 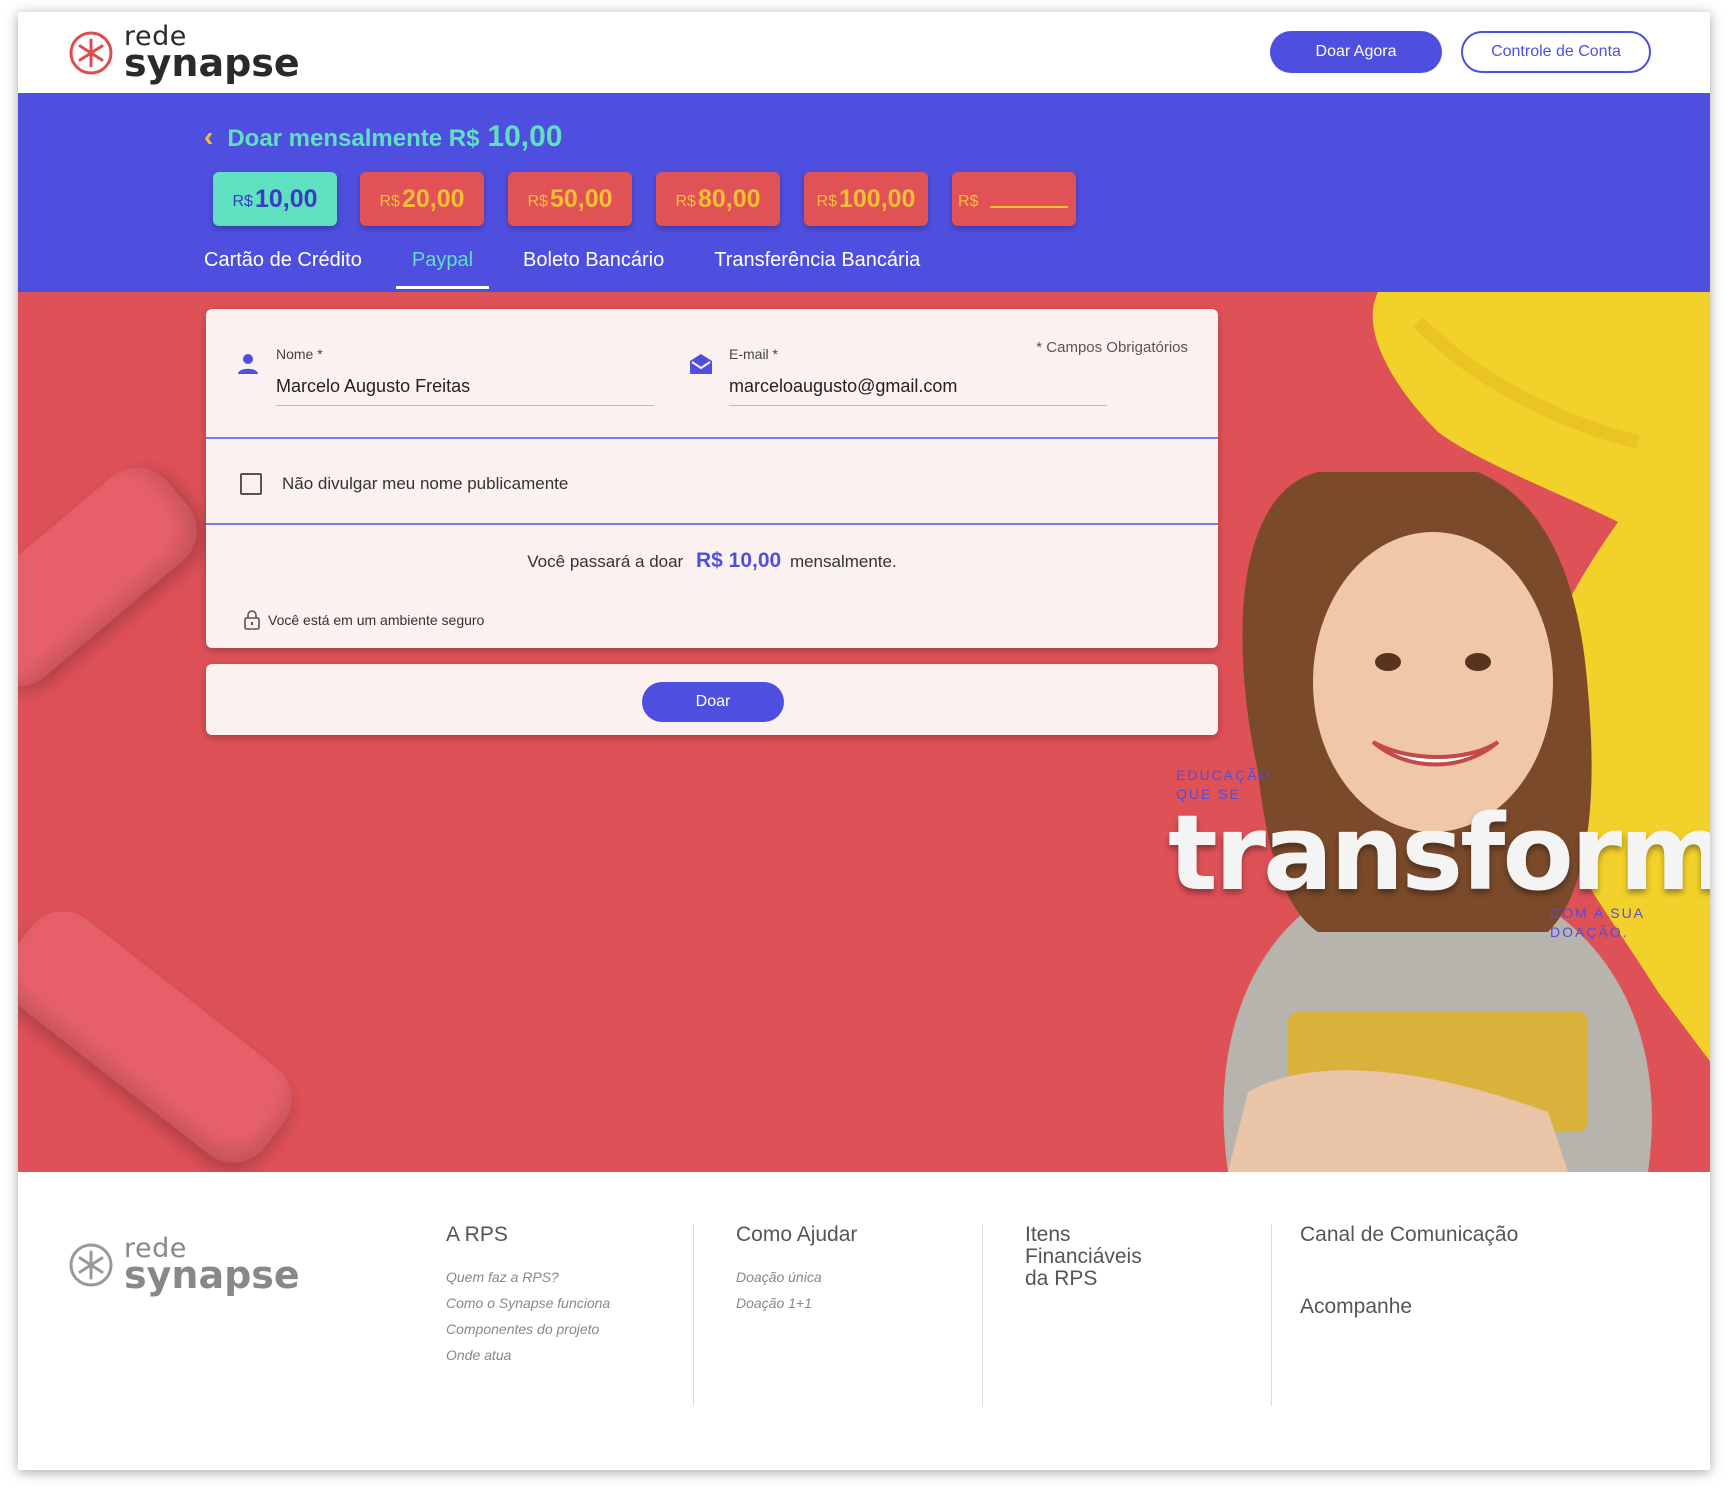 I want to click on donation-title: Doar mensalmente R$, so click(x=353, y=138).